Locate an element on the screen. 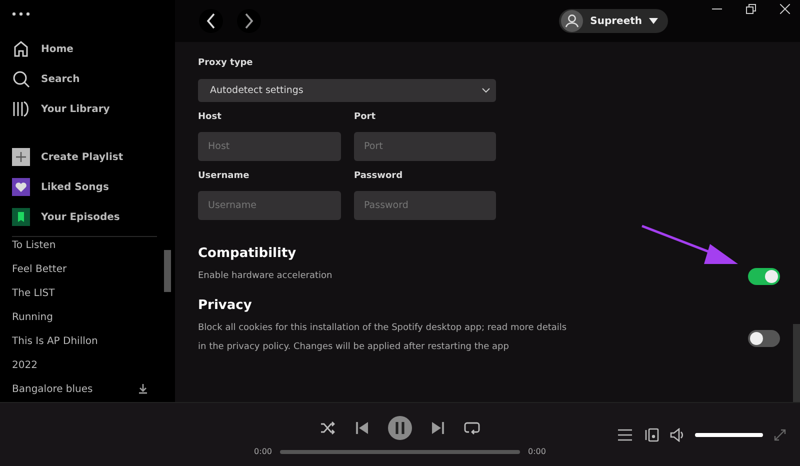  search-icon is located at coordinates (21, 79).